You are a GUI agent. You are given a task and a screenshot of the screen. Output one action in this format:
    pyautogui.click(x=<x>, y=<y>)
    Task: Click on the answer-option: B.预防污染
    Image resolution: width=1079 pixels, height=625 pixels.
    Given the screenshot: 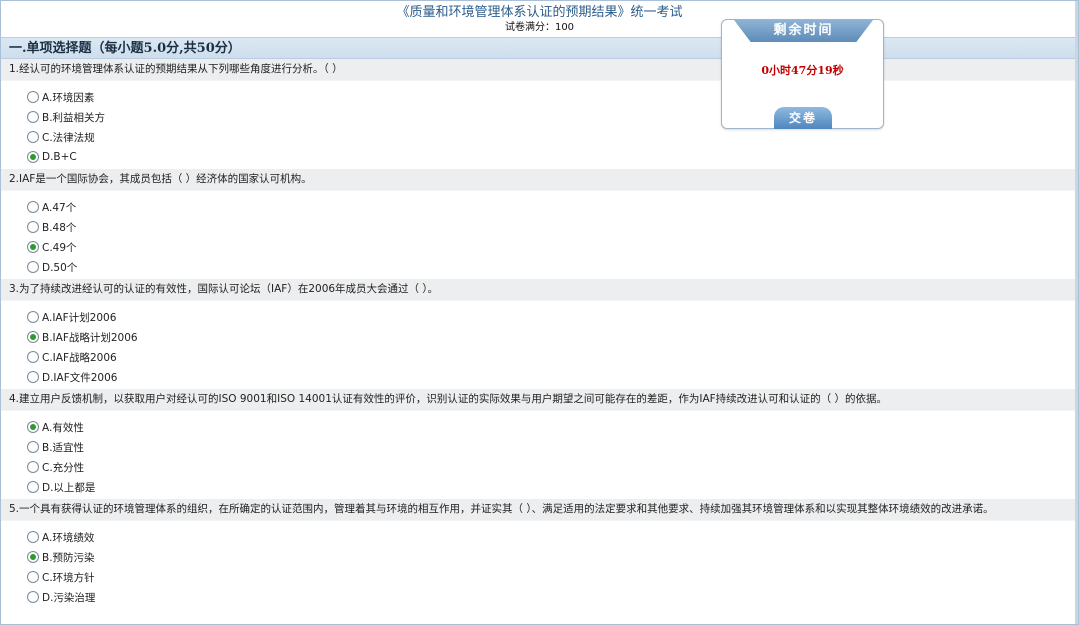 What is the action you would take?
    pyautogui.click(x=552, y=557)
    